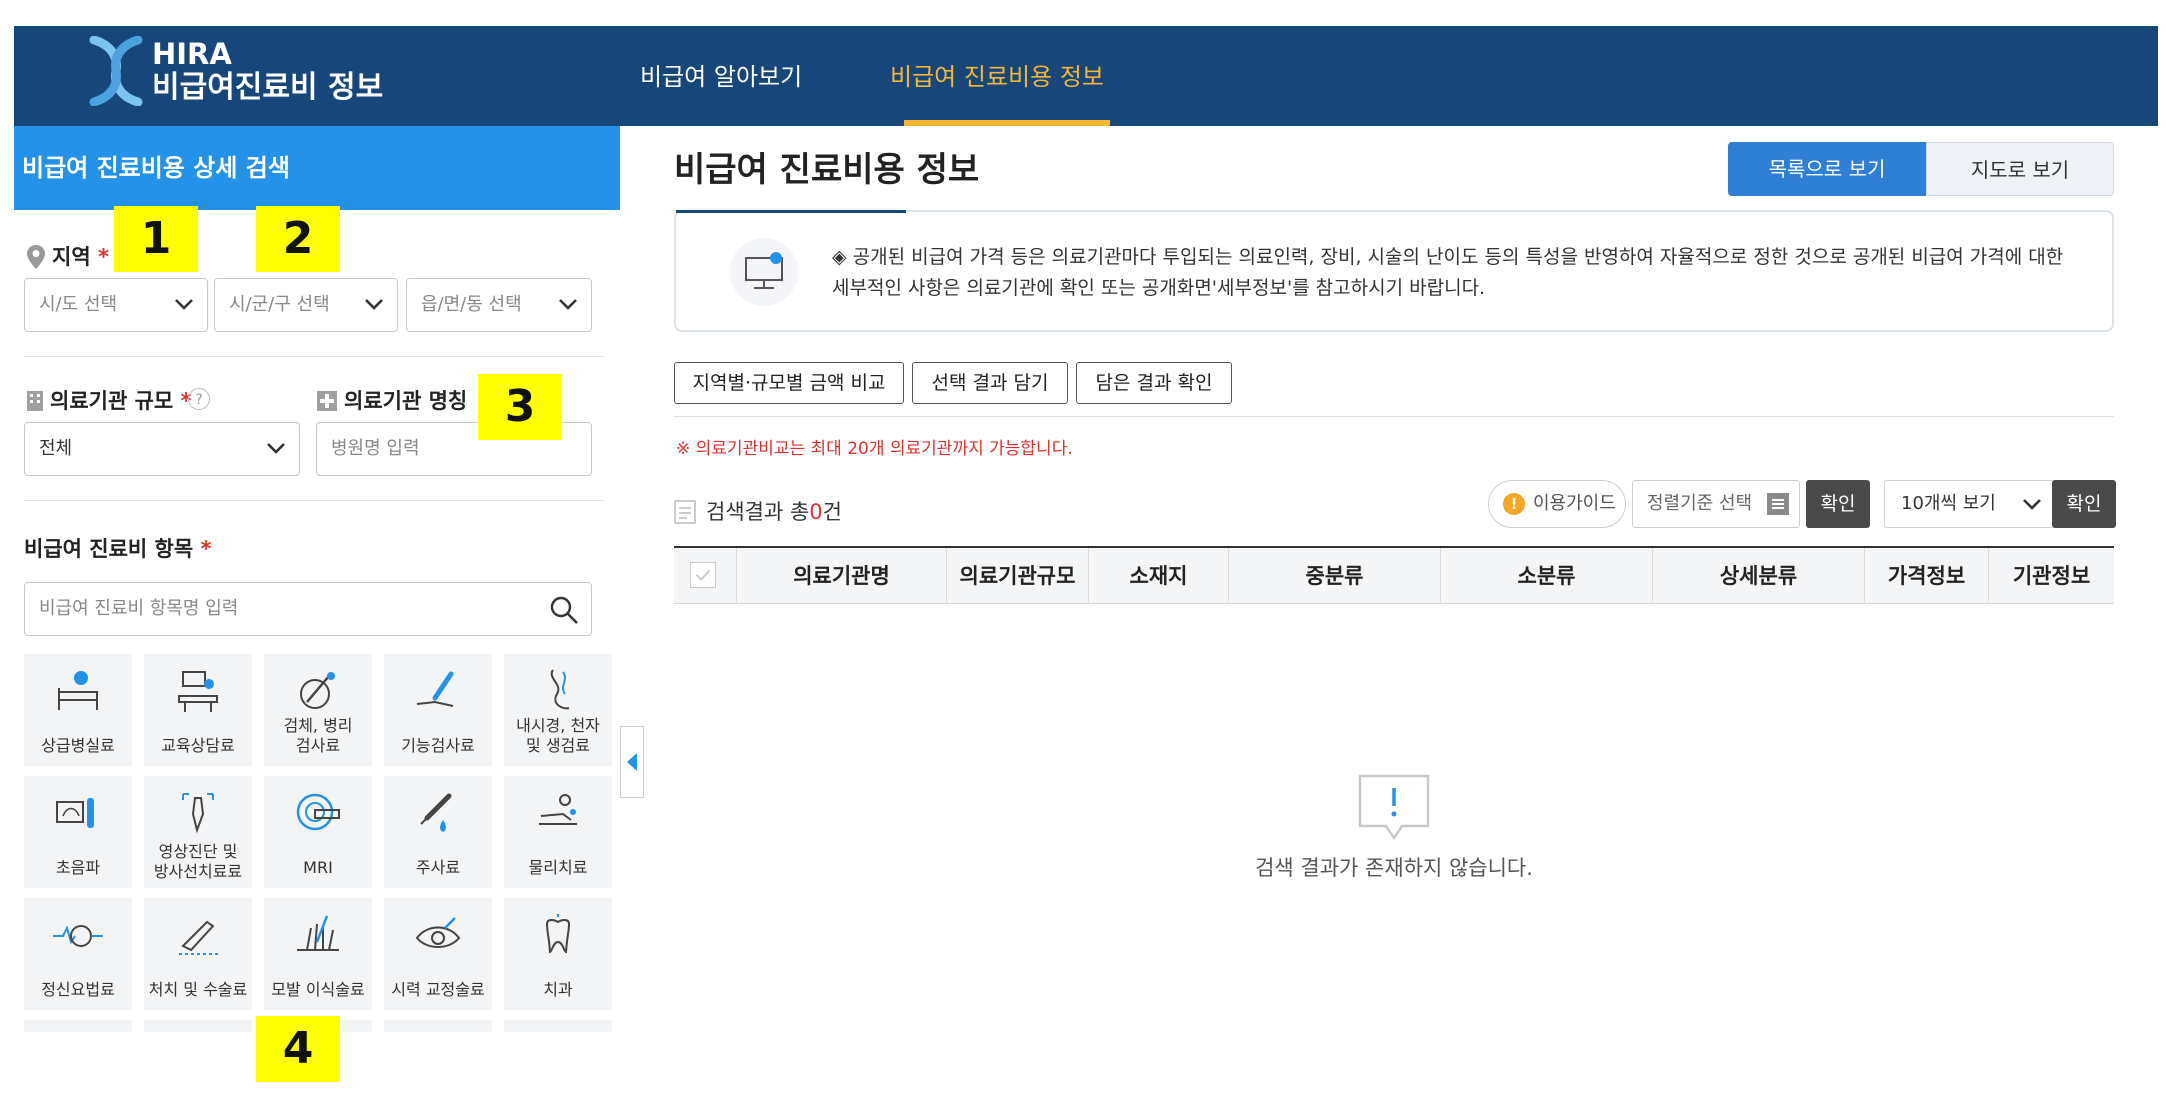  I want to click on region-label: 지역 *, so click(80, 257).